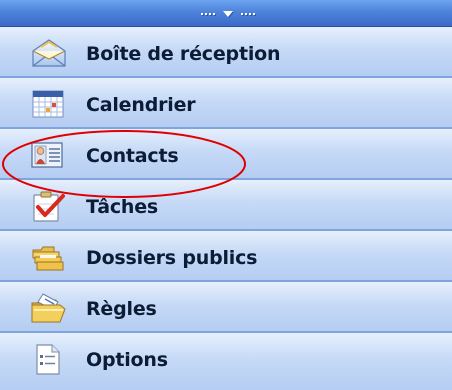 The image size is (452, 390). What do you see at coordinates (141, 105) in the screenshot?
I see `nav-item-label: Calendrier` at bounding box center [141, 105].